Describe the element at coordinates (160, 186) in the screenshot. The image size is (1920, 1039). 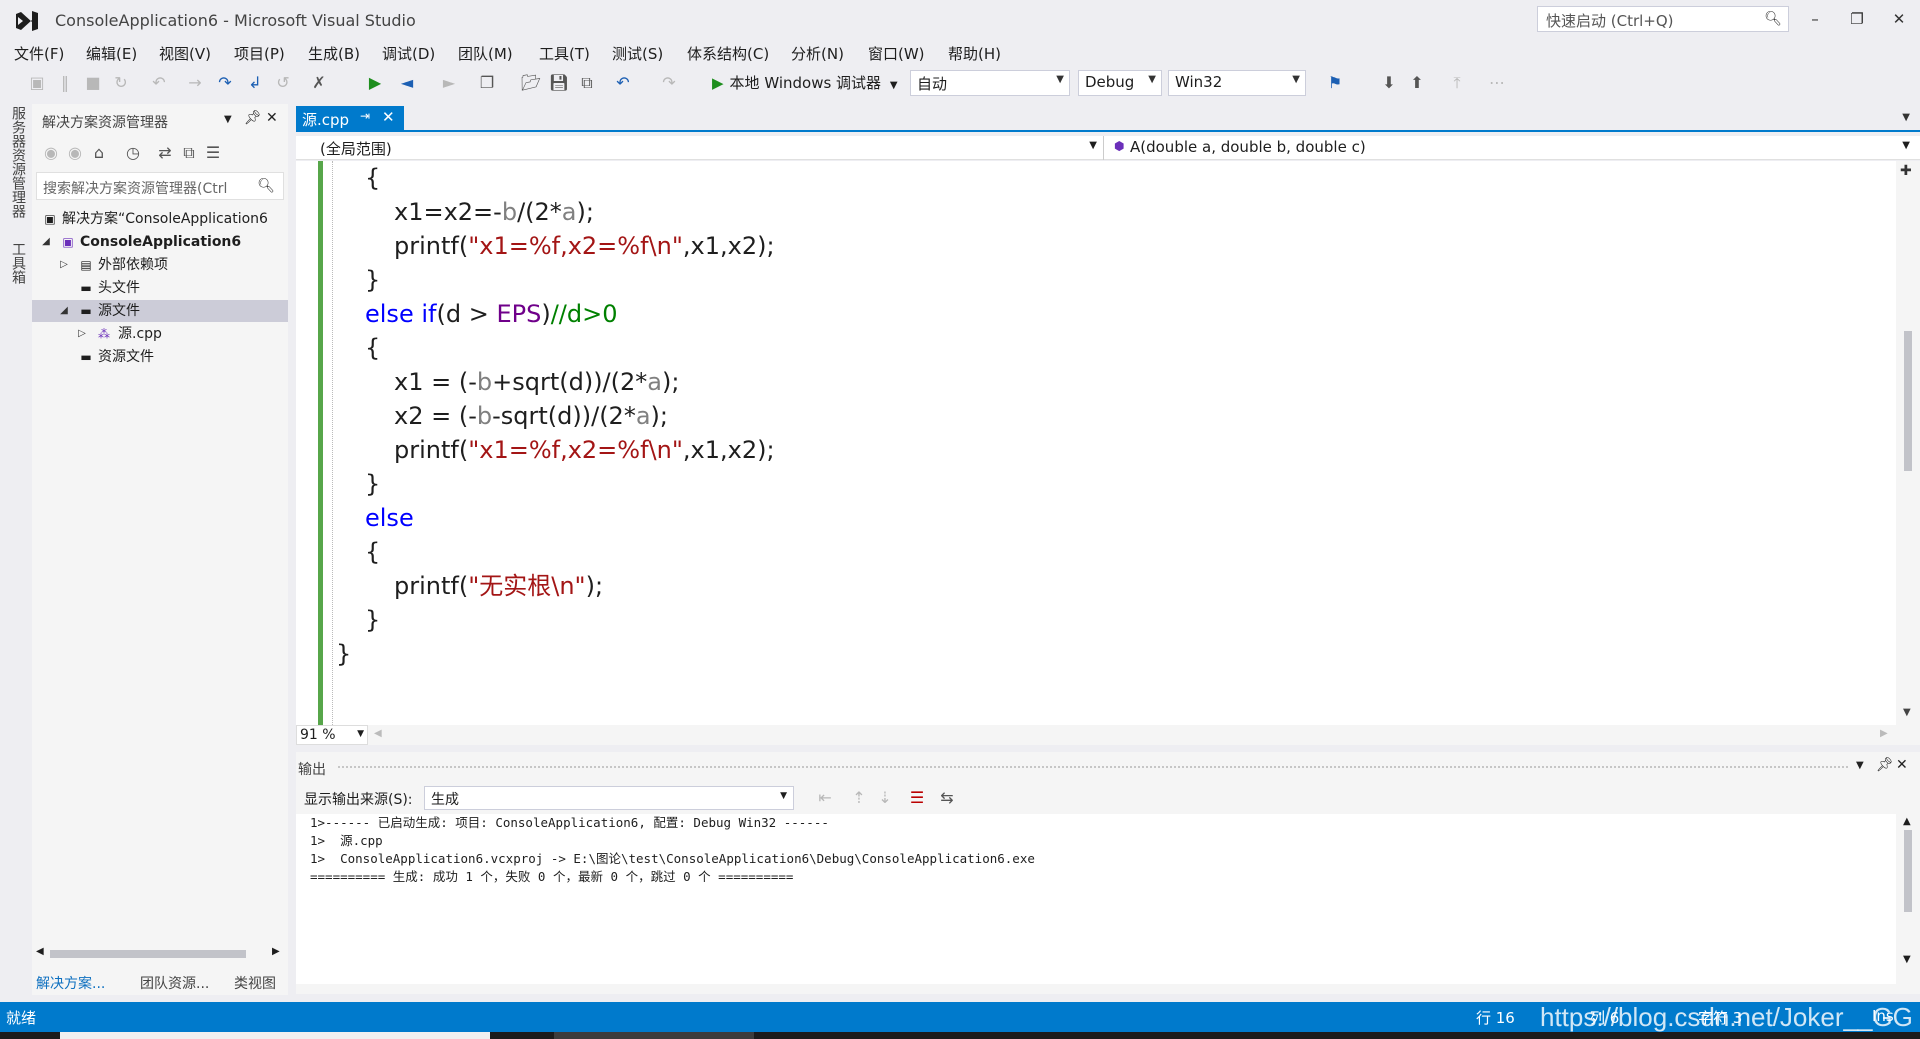
I see `solution-search-input: 搜索解决方案资源管理器(Ctrl 🔍︎` at that location.